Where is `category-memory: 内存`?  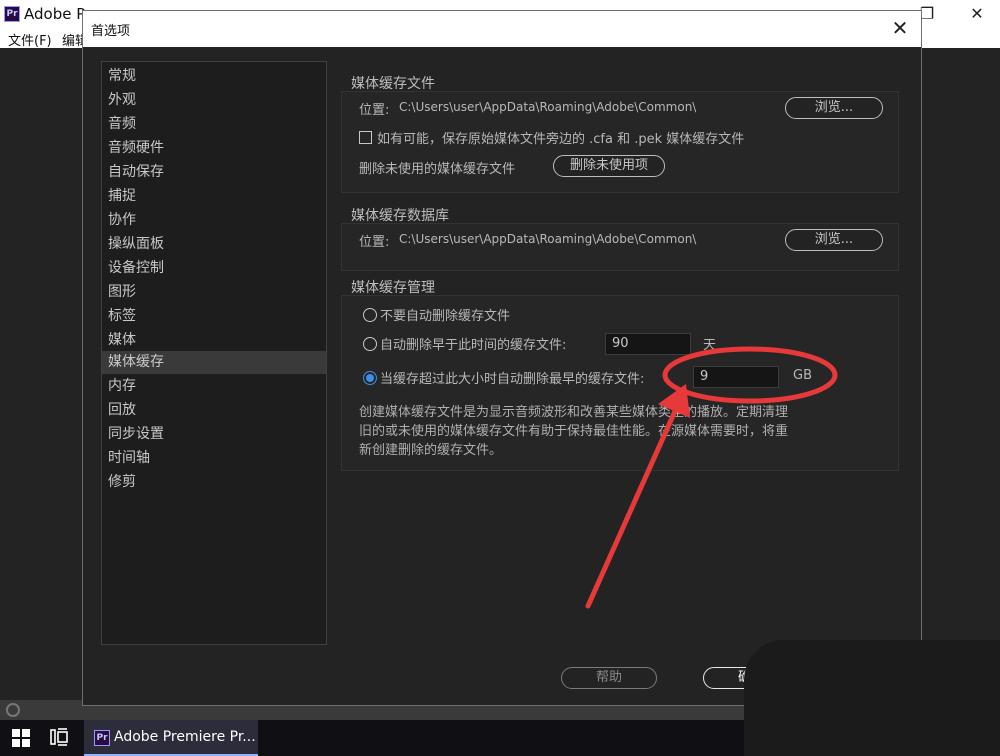 category-memory: 内存 is located at coordinates (214, 386).